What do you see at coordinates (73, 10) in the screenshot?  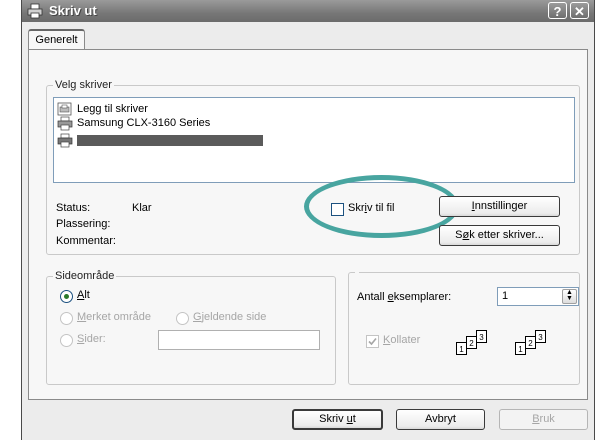 I see `window-title: Skriv ut` at bounding box center [73, 10].